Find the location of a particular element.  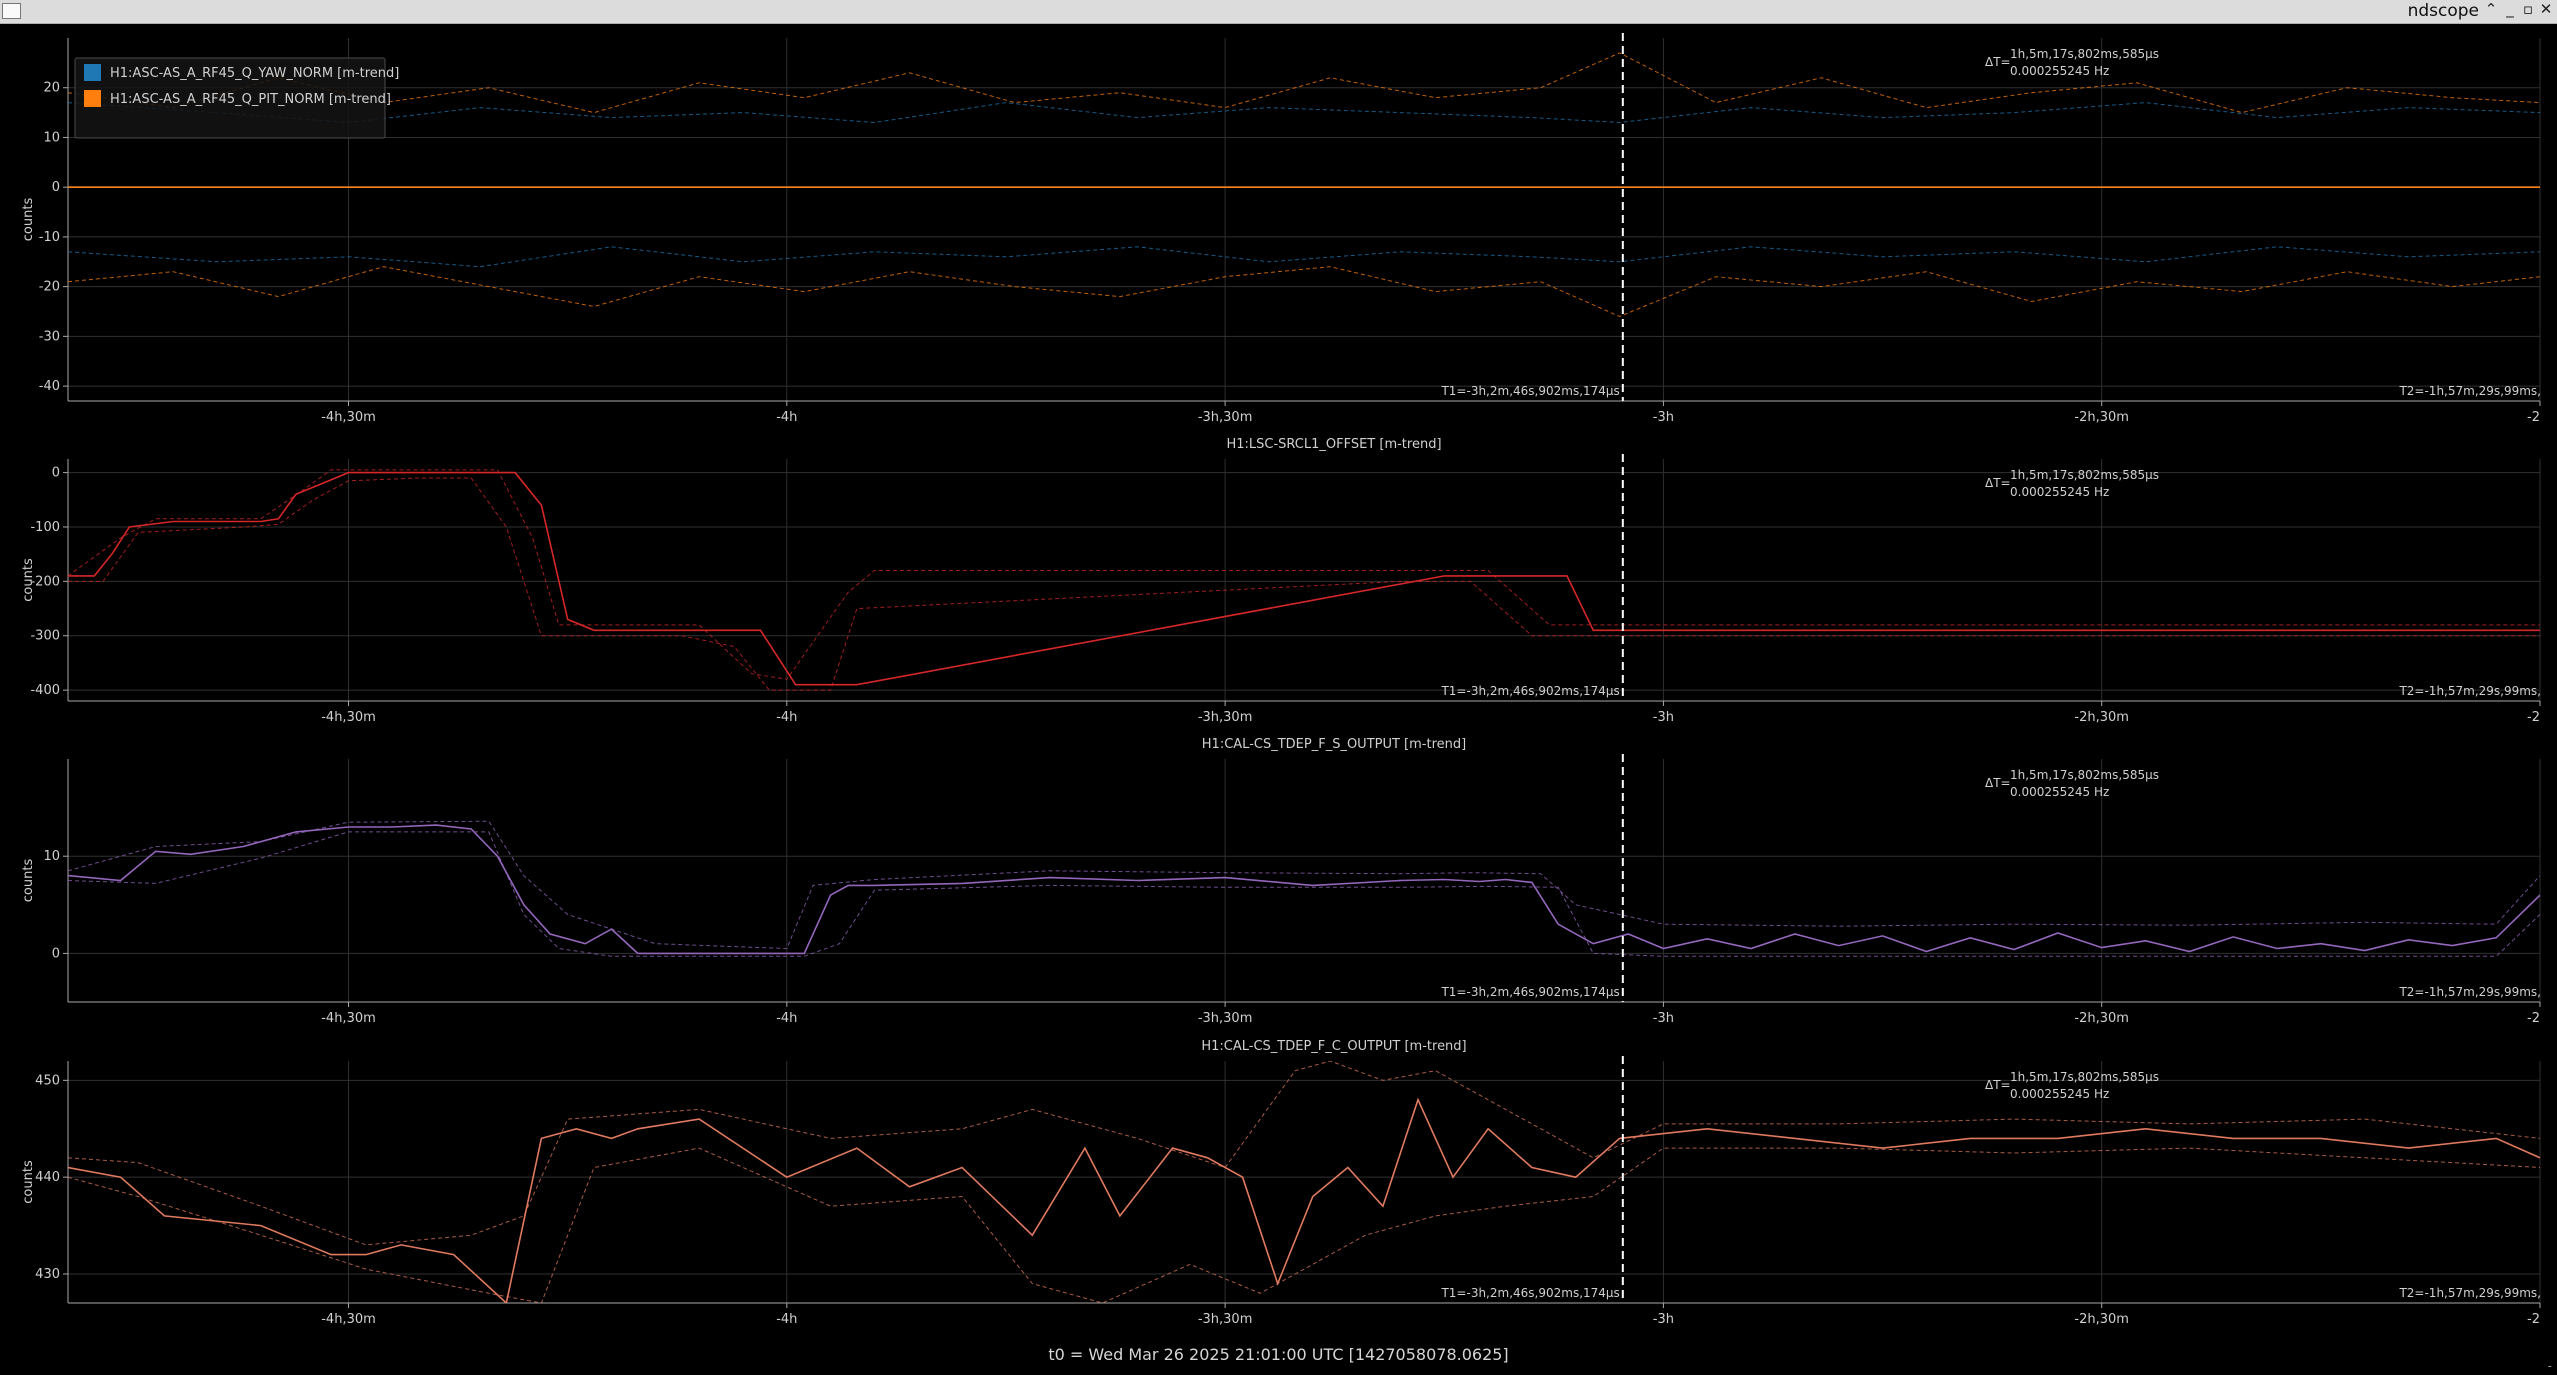

series-yaw-min is located at coordinates (1304, 257).